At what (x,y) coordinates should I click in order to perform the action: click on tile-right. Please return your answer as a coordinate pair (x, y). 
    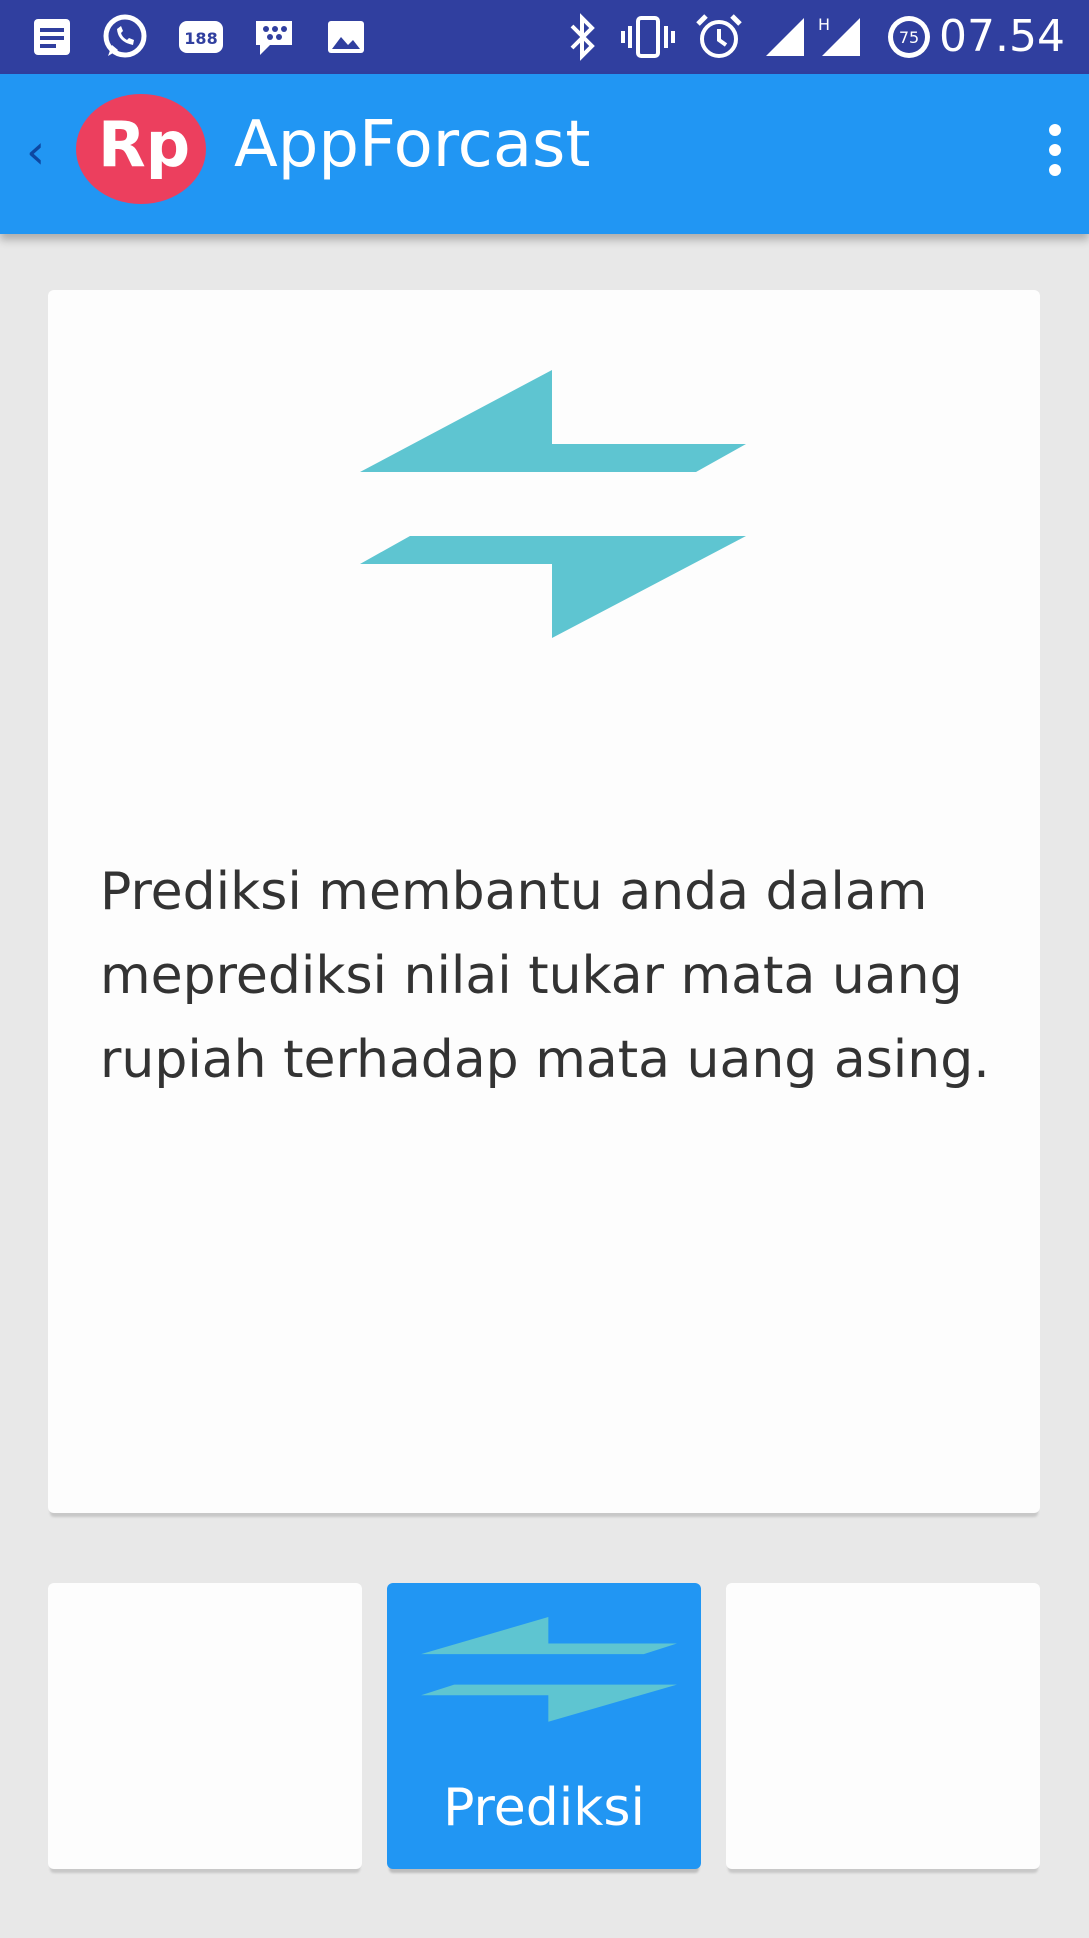
    Looking at the image, I should click on (883, 1726).